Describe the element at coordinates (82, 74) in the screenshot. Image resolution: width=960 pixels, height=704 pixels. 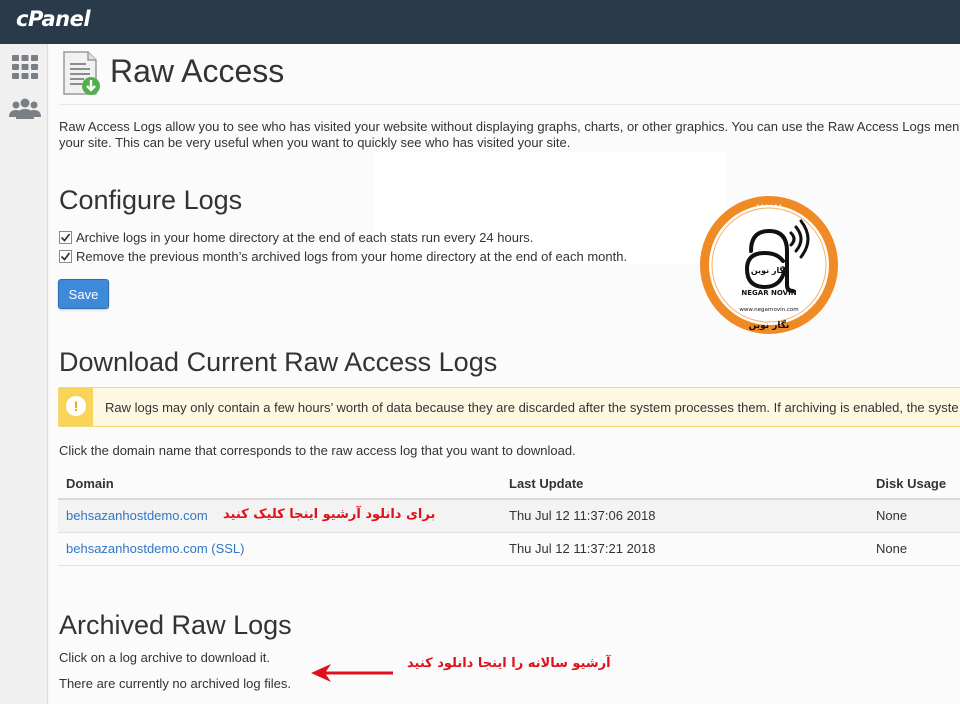
I see `raw-access-download-icon` at that location.